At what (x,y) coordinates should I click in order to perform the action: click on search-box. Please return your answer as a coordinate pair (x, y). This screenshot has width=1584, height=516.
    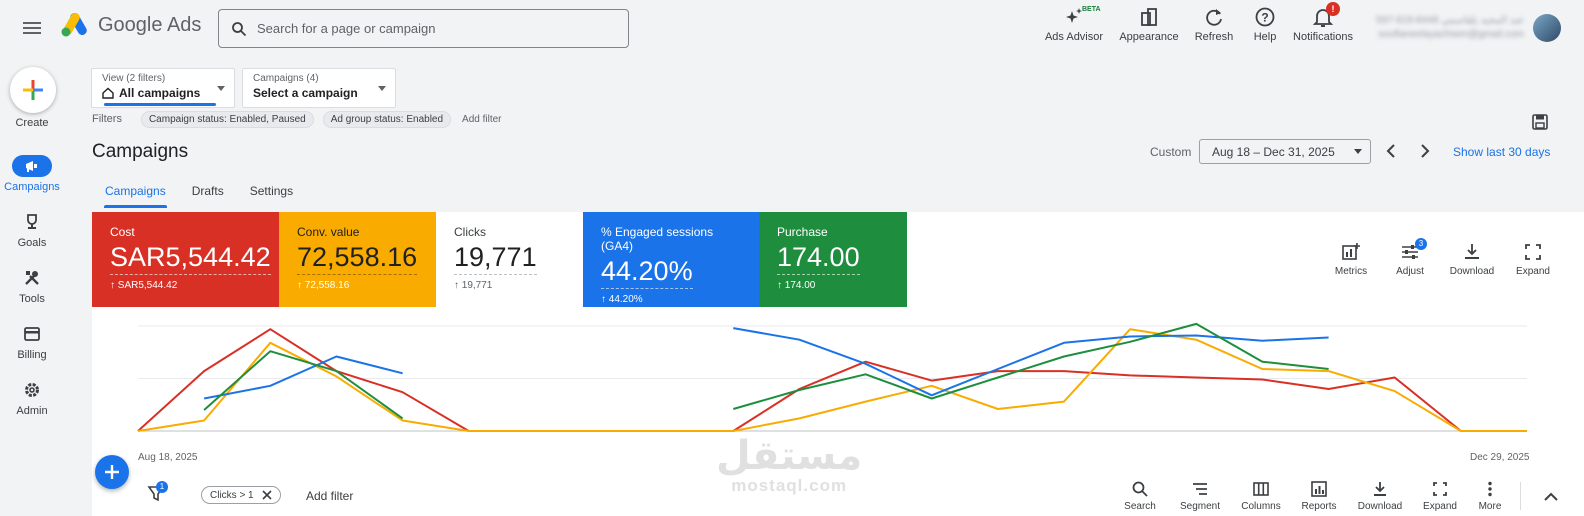
    Looking at the image, I should click on (423, 28).